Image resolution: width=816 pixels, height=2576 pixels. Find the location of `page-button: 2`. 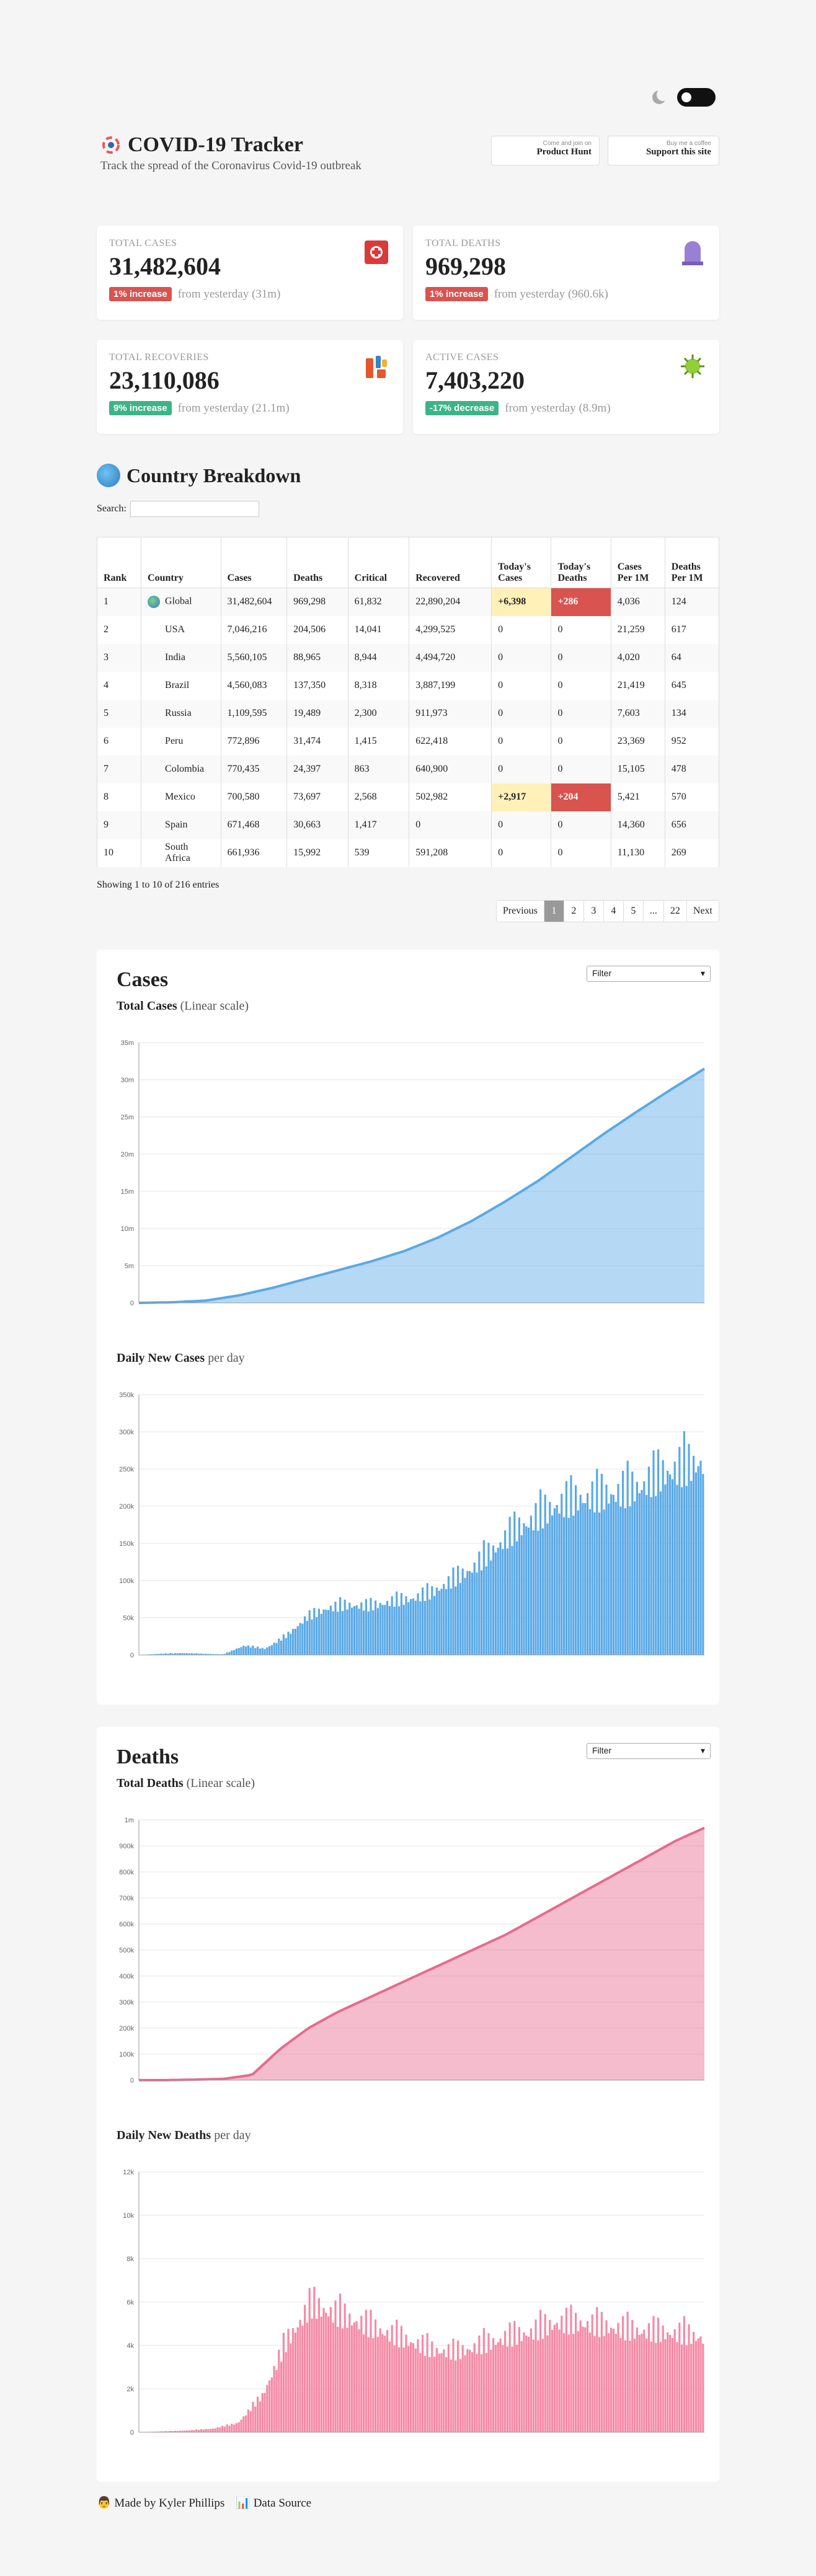

page-button: 2 is located at coordinates (574, 911).